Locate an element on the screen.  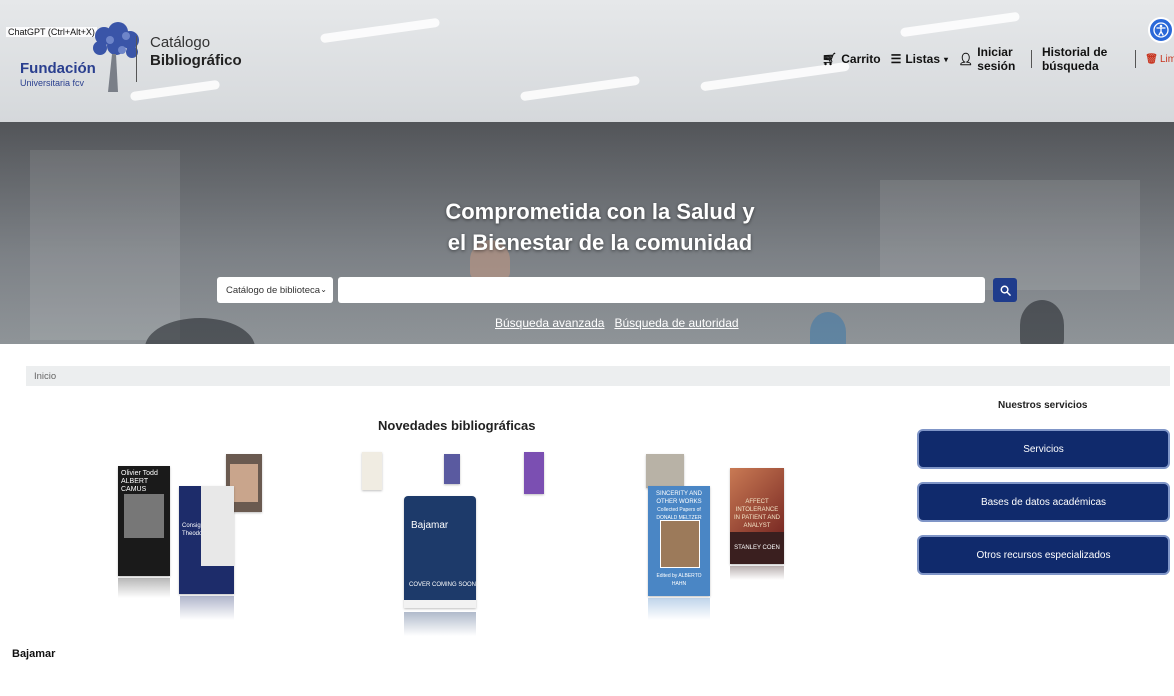
caret-down-icon: ▾ is located at coordinates (946, 59).